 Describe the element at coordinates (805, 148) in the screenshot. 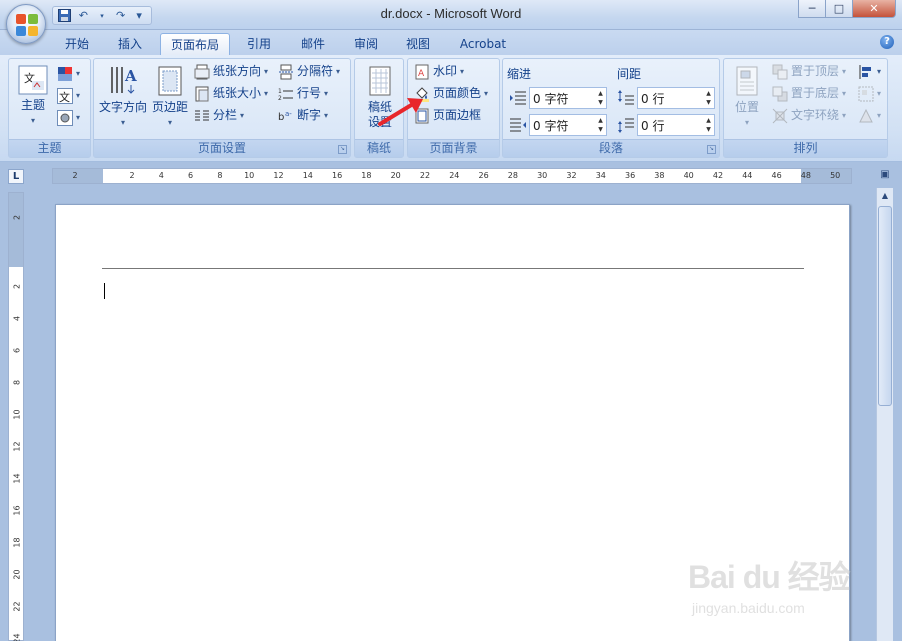

I see `group-label-arrange: 排列` at that location.